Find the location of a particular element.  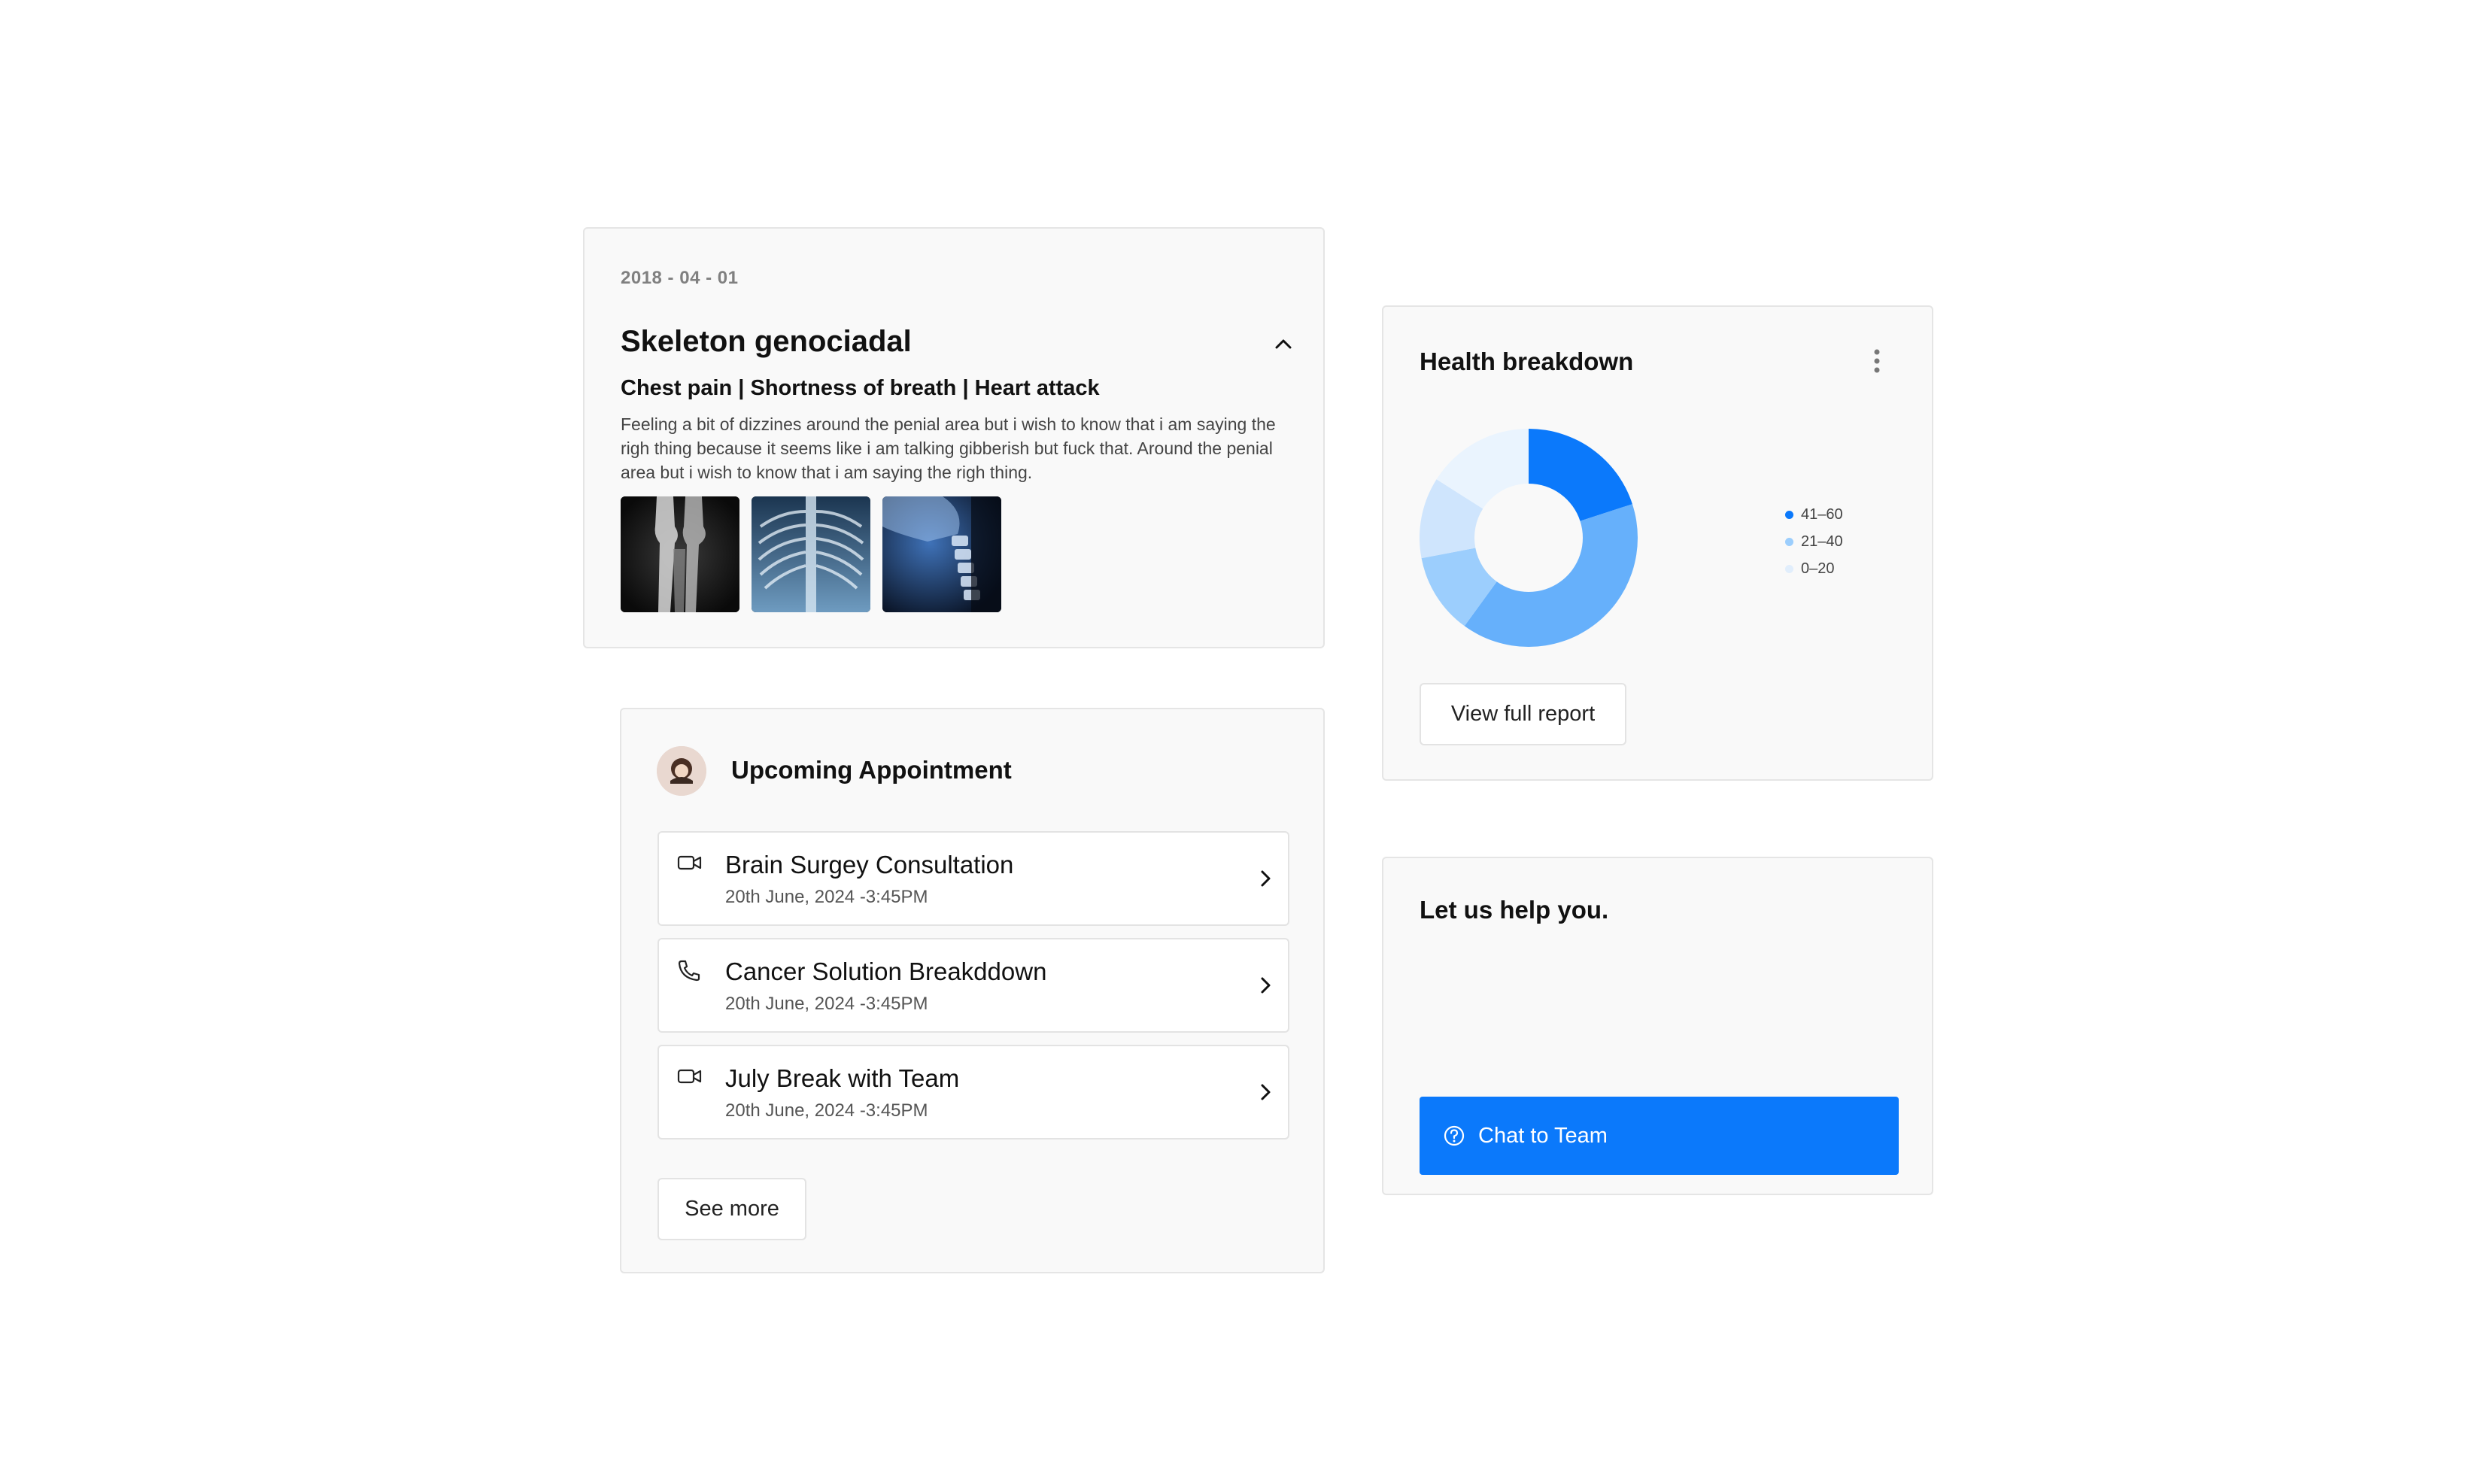

chevron-up-icon is located at coordinates (1283, 344).